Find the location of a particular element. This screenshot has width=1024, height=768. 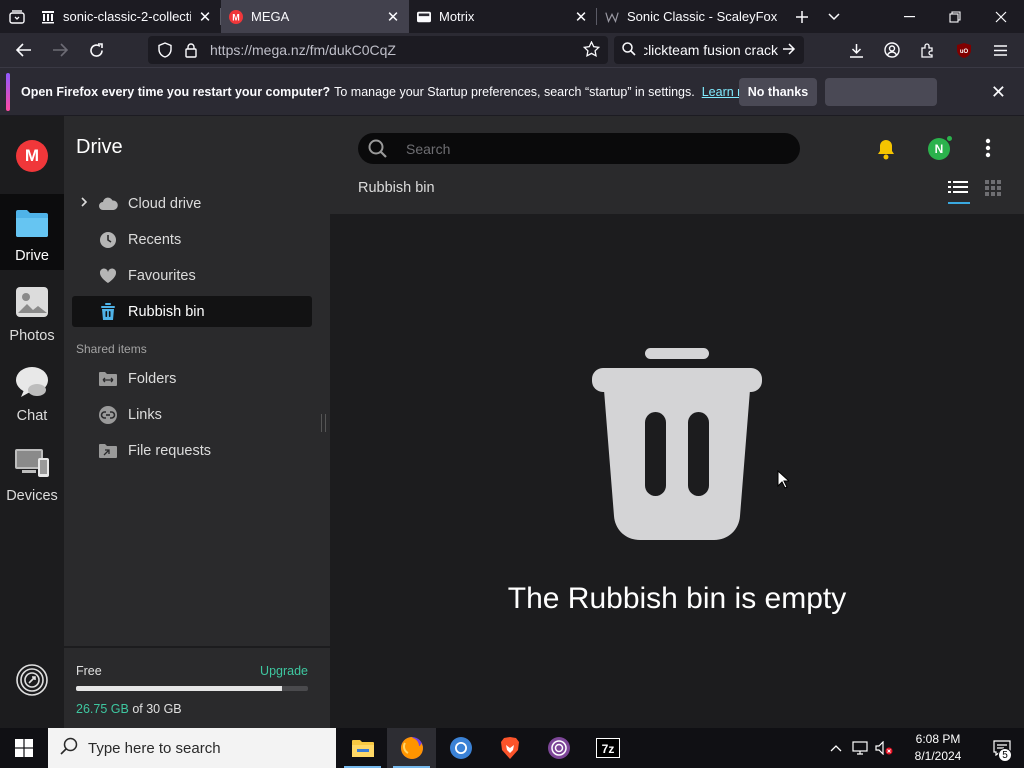

web-search-text: clickteam fusion crack is located at coordinates (711, 50).